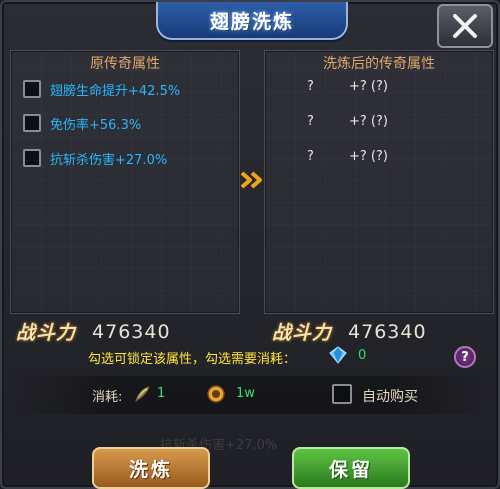 The width and height of the screenshot is (500, 489). Describe the element at coordinates (245, 393) in the screenshot. I see `coin-count: 1w` at that location.